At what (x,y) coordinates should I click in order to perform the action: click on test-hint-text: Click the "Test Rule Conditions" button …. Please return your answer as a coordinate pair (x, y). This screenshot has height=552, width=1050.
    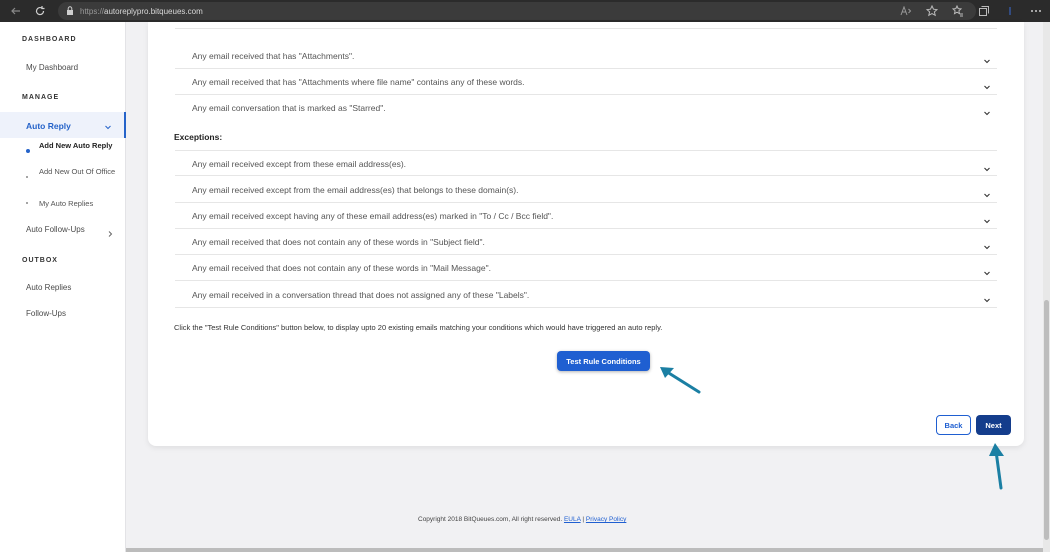
    Looking at the image, I should click on (418, 327).